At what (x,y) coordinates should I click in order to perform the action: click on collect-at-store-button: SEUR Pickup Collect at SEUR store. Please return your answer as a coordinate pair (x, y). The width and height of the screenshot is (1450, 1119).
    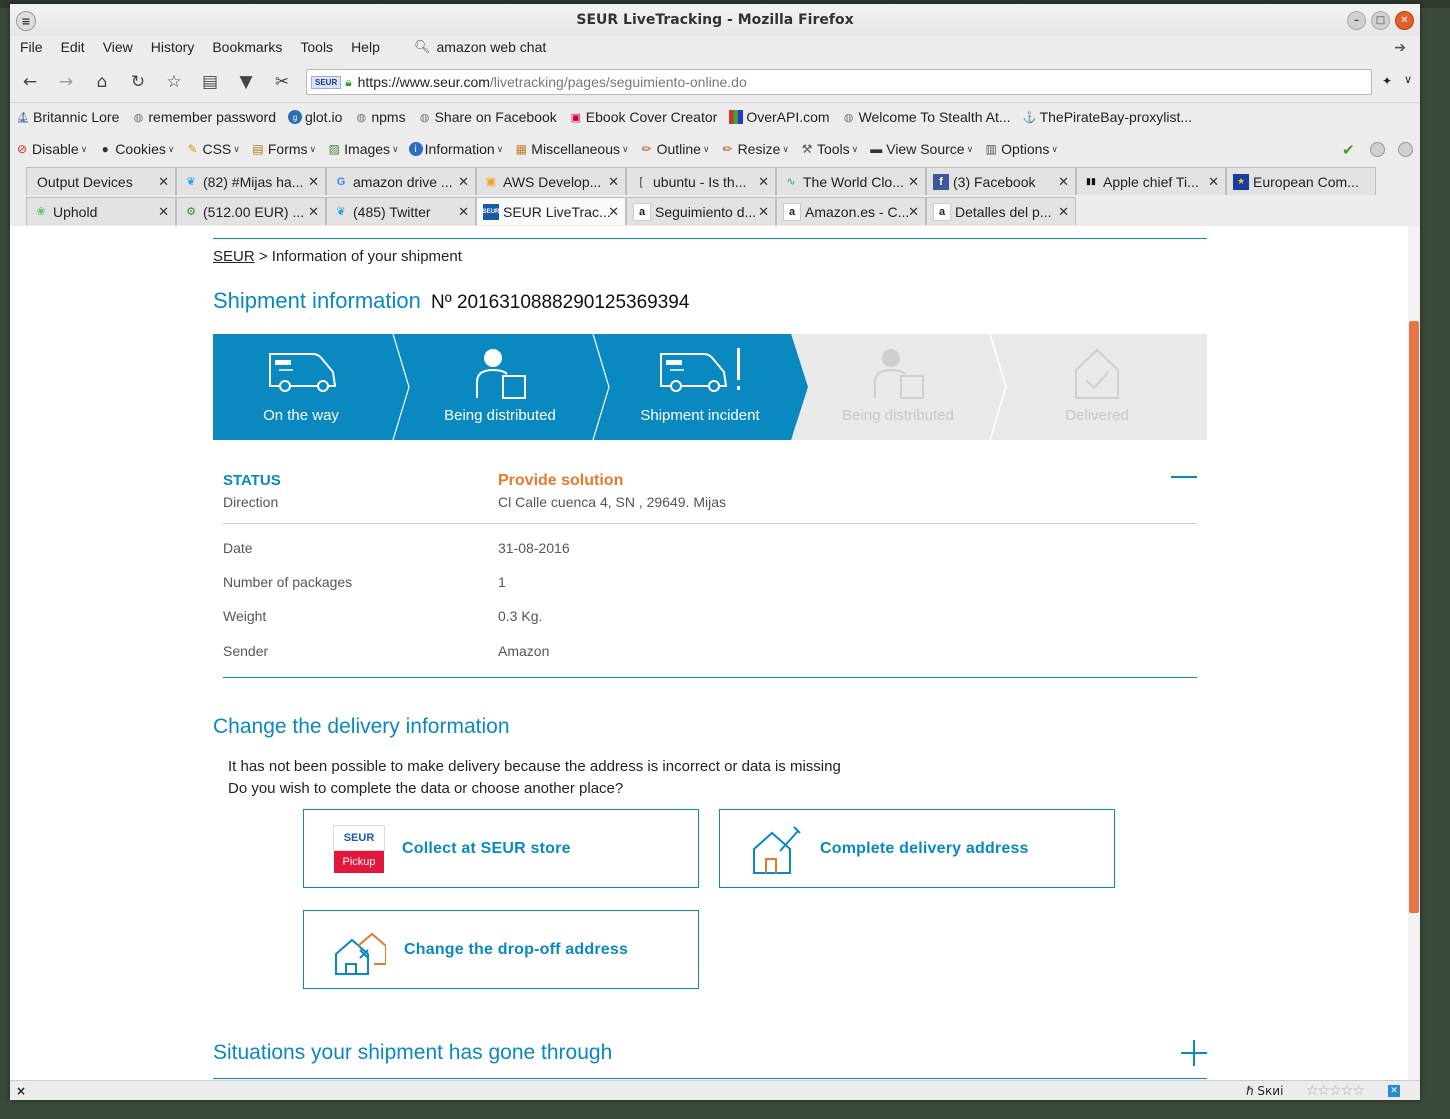
    Looking at the image, I should click on (501, 848).